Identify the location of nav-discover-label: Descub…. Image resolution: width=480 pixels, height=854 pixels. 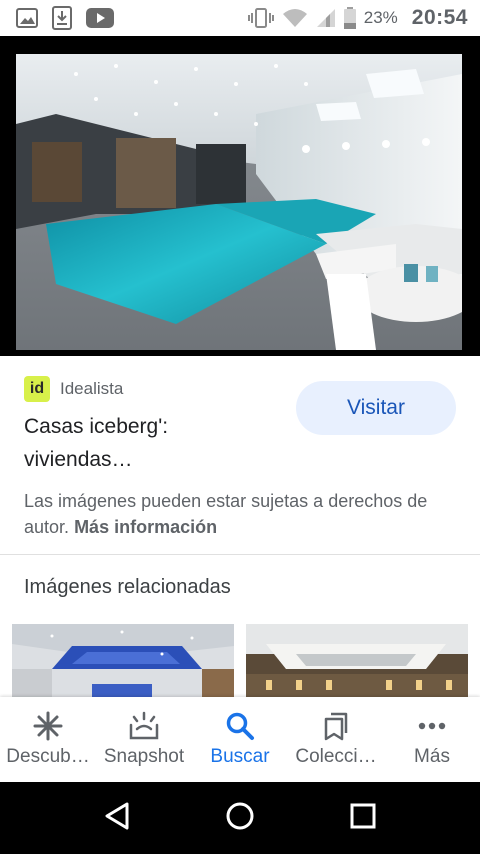
(48, 756).